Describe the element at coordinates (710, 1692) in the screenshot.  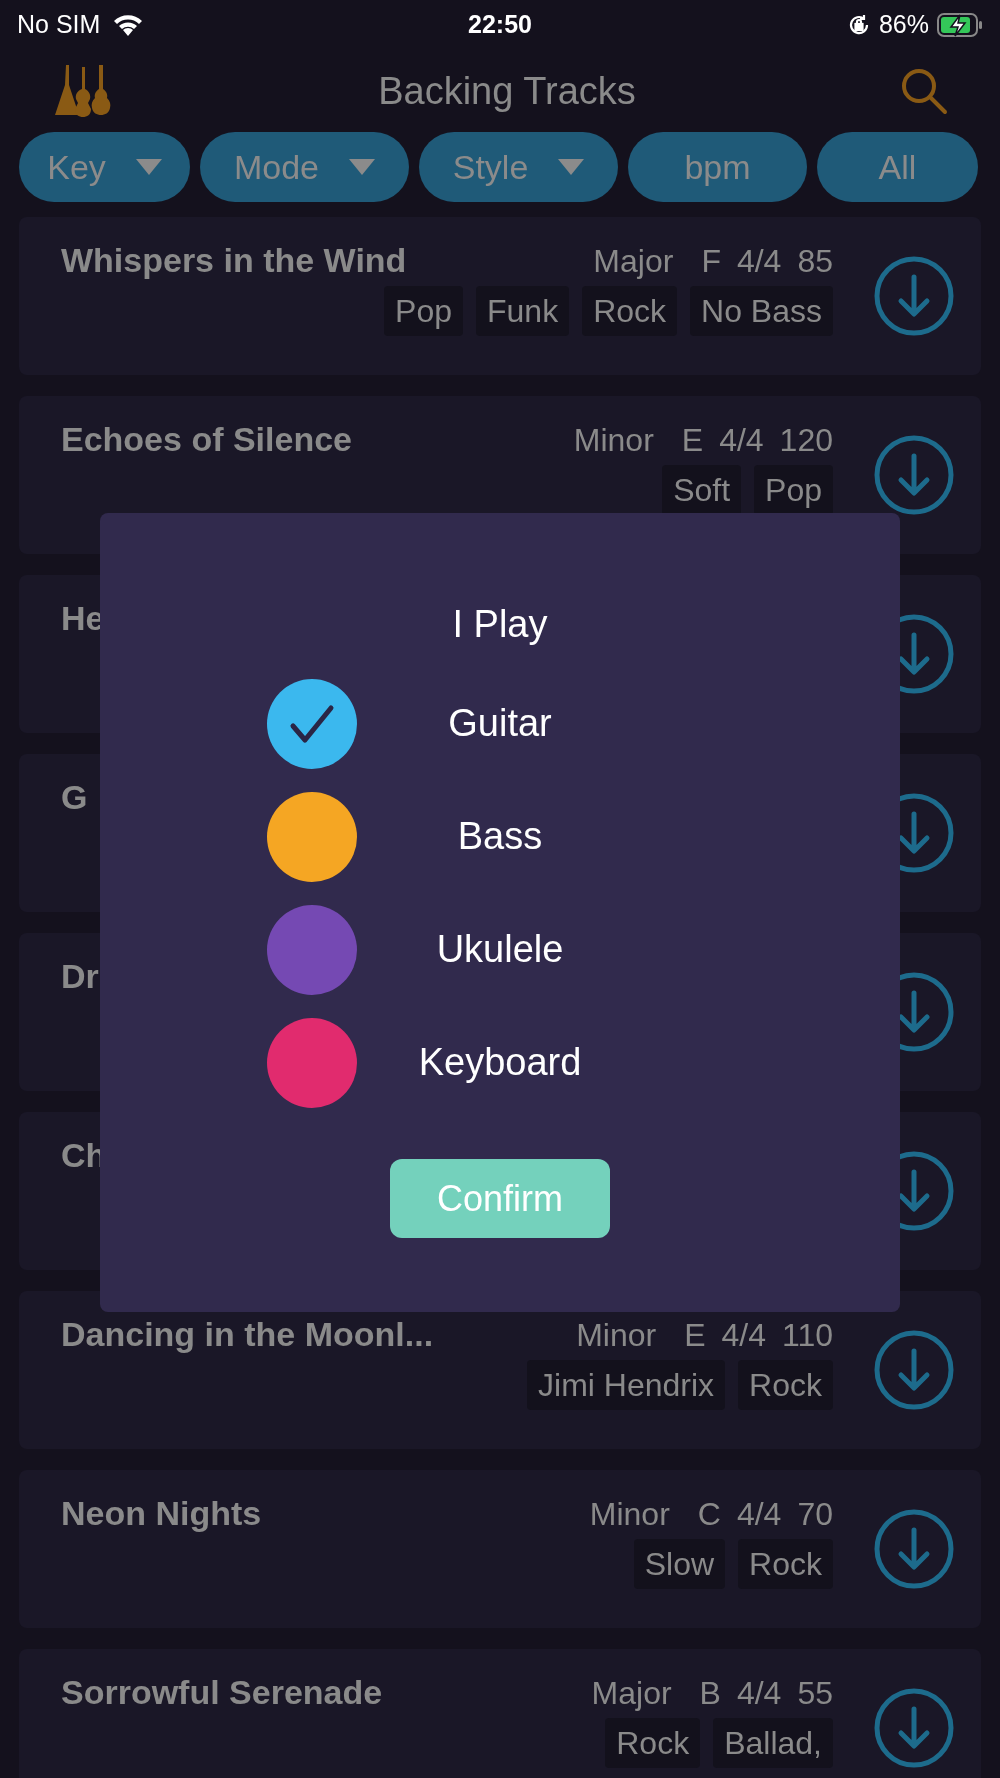
I see `track-key: B` at that location.